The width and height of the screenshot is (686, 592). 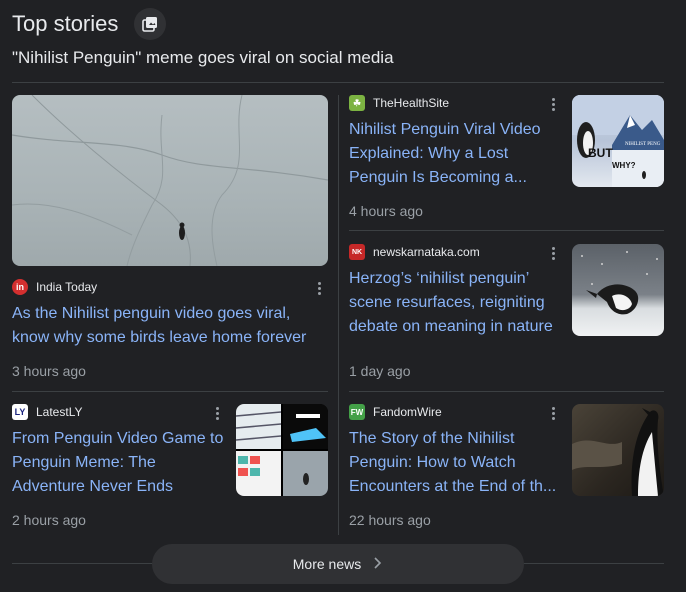 What do you see at coordinates (118, 438) in the screenshot?
I see `headline-line: From Penguin Video Game to` at bounding box center [118, 438].